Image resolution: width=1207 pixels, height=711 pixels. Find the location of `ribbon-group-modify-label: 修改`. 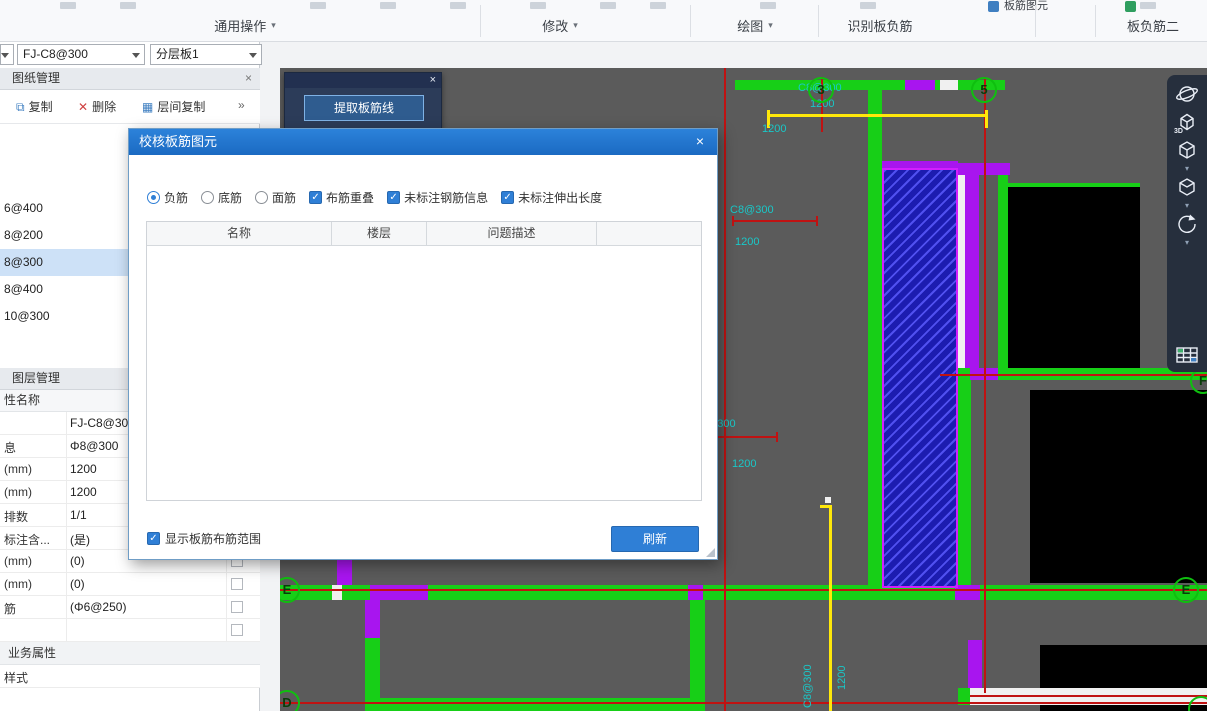

ribbon-group-modify-label: 修改 is located at coordinates (555, 26).